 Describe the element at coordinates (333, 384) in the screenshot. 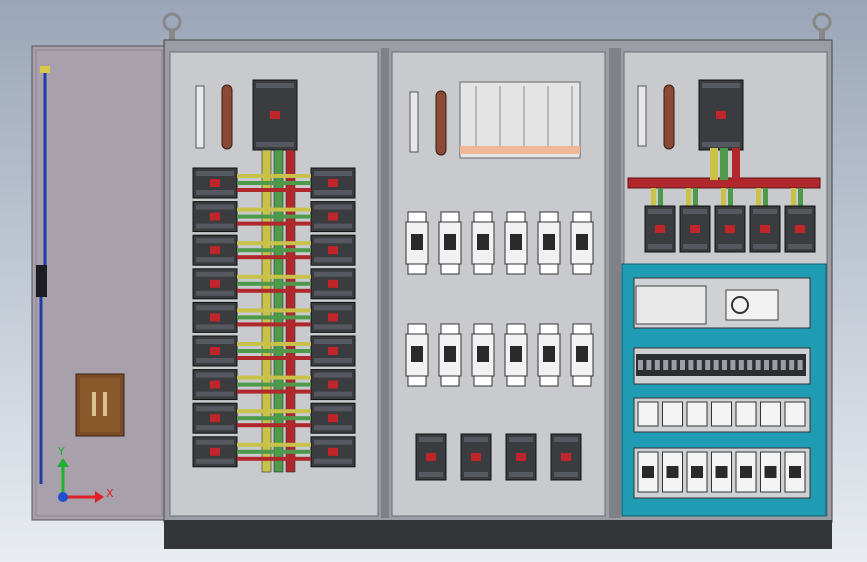

I see `branch-breaker-right-6-toggle` at that location.